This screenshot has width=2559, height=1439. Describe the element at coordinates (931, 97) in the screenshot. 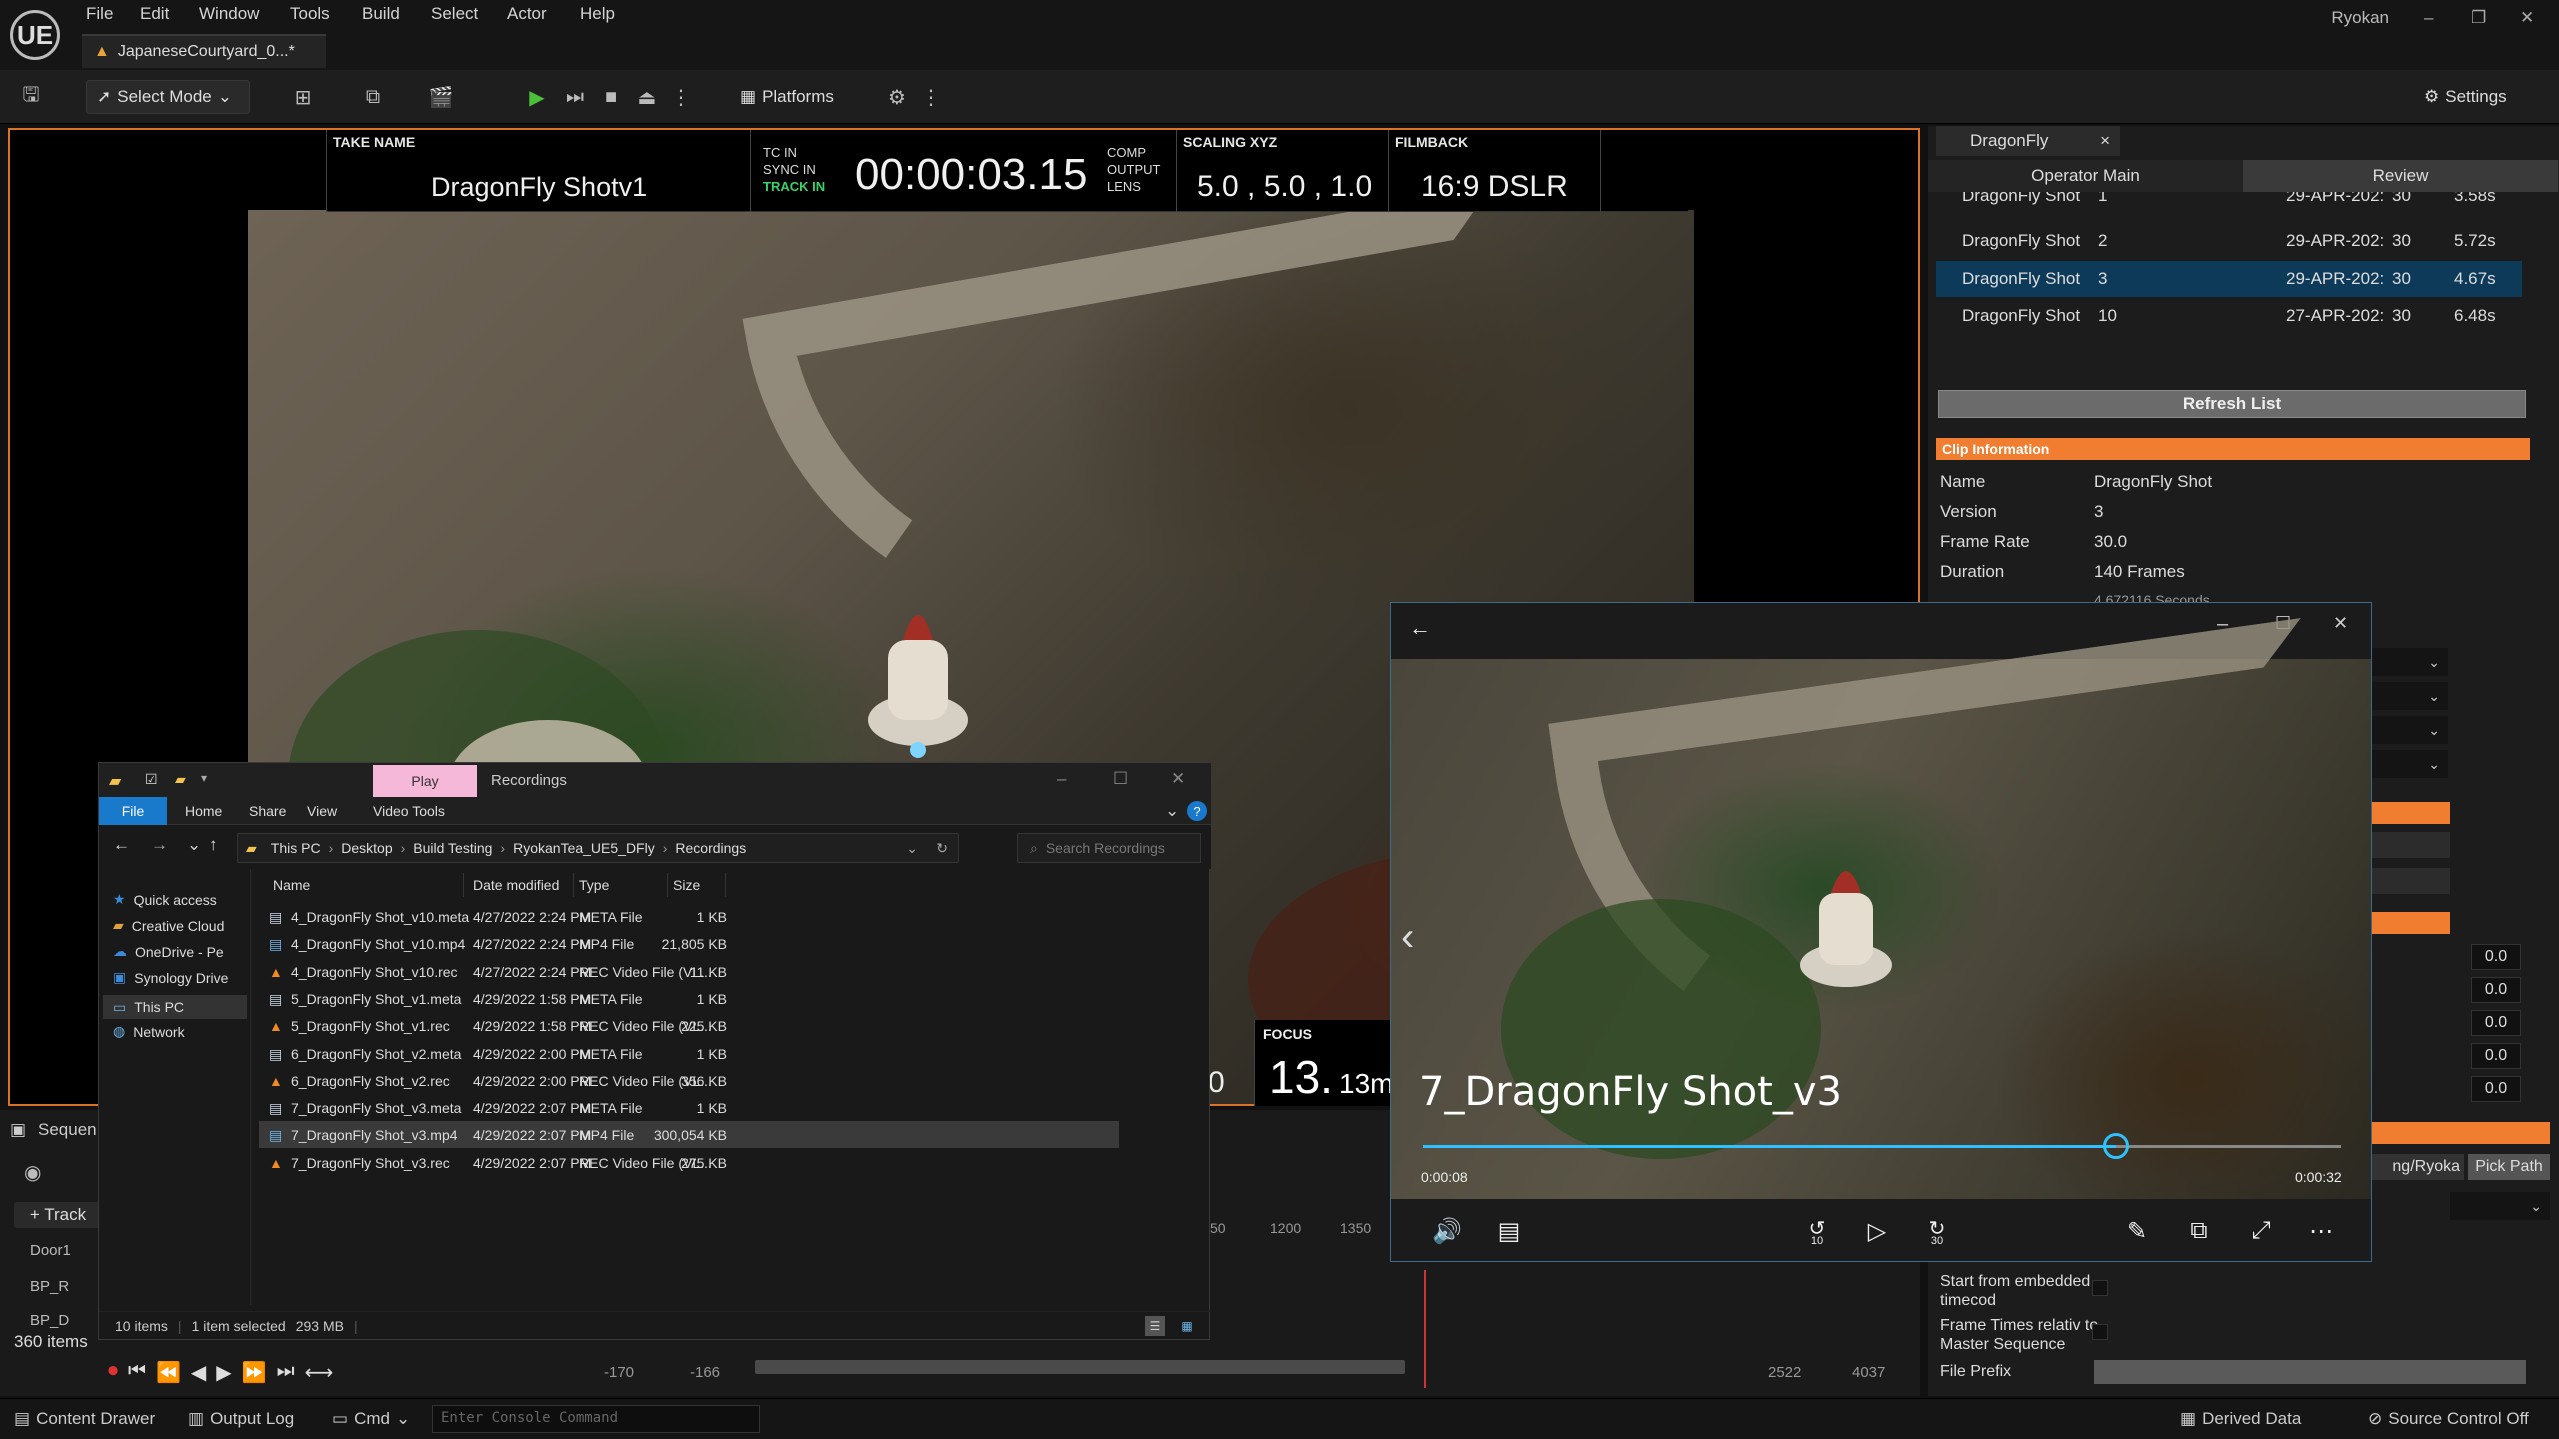

I see `more-options-icon-2: ⋮` at that location.